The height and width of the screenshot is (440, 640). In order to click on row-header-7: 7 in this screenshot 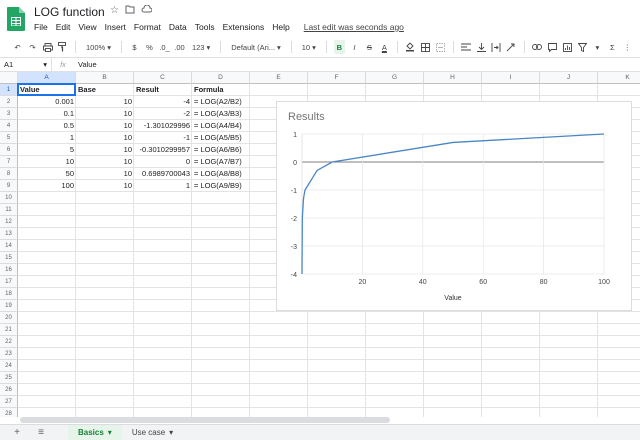, I will do `click(9, 162)`.